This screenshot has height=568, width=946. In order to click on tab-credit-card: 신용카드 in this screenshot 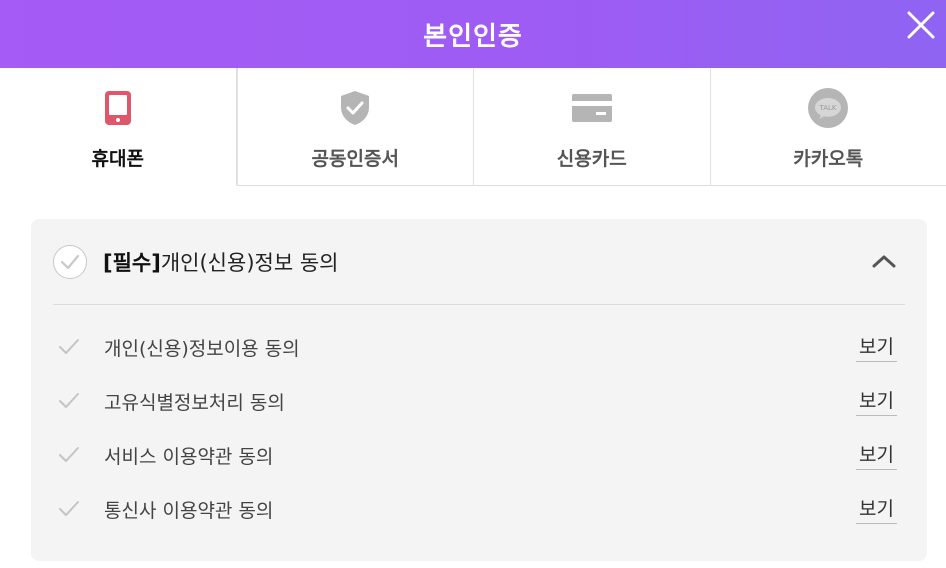, I will do `click(591, 126)`.